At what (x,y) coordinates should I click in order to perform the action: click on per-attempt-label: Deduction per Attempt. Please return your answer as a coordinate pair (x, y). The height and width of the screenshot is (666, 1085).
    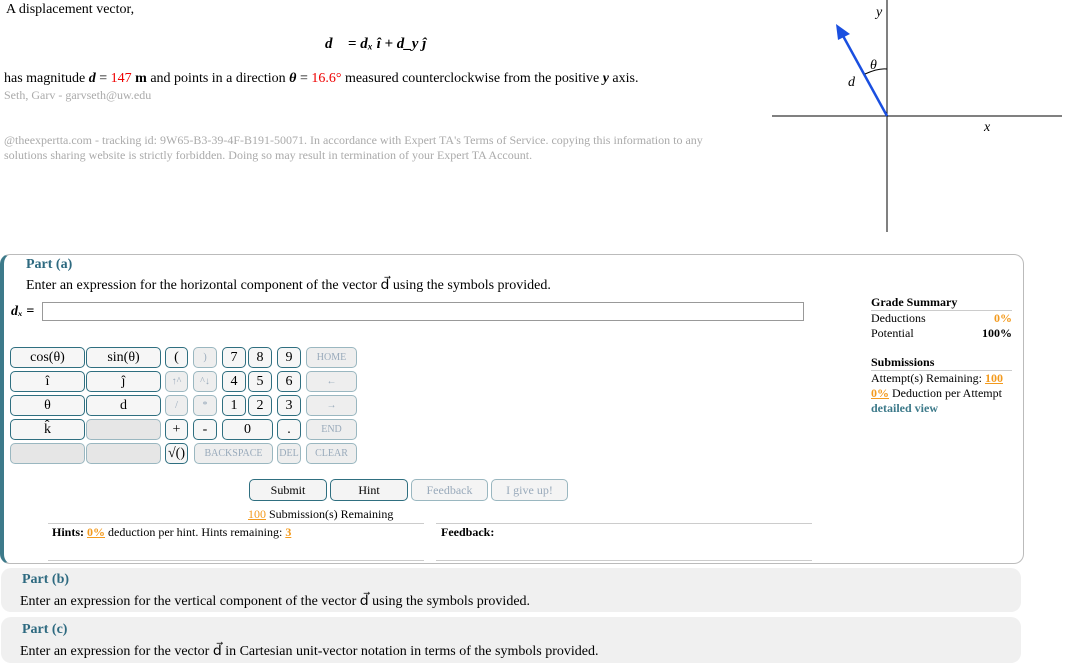
    Looking at the image, I should click on (945, 393).